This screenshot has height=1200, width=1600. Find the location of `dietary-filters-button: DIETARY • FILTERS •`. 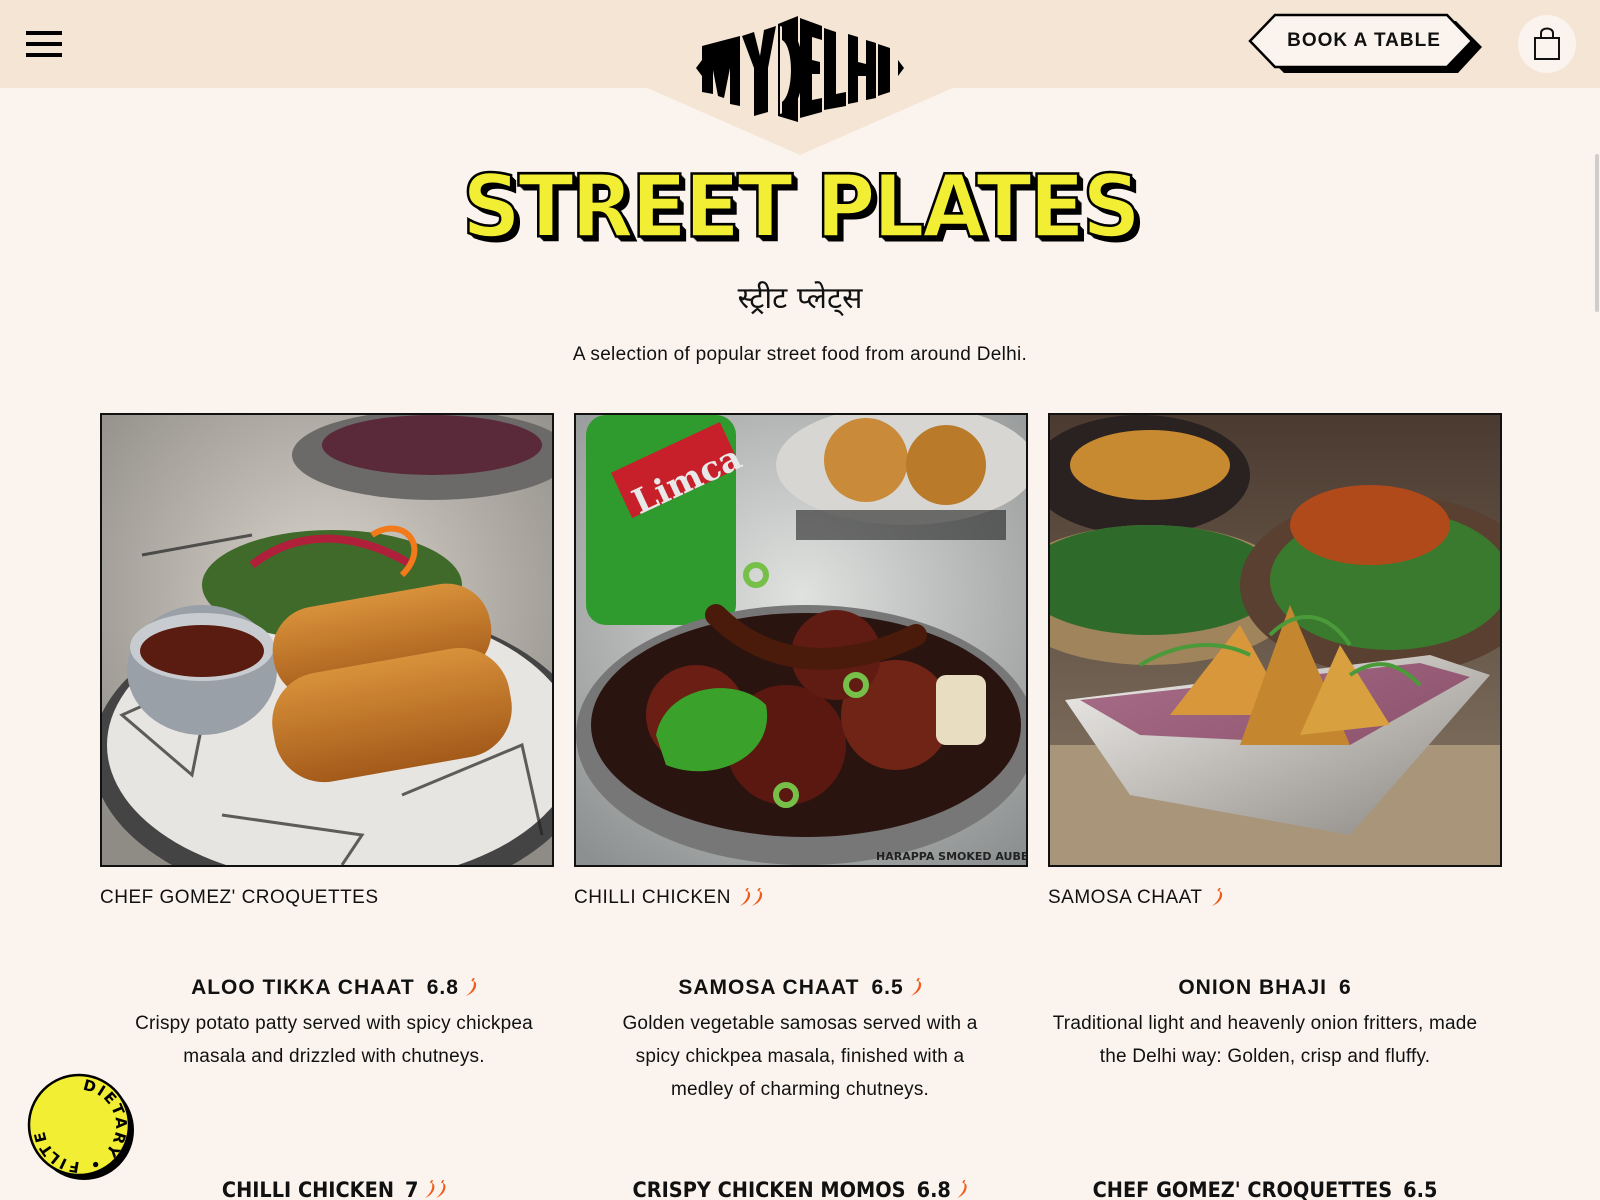

dietary-filters-button: DIETARY • FILTERS • is located at coordinates (75, 1118).